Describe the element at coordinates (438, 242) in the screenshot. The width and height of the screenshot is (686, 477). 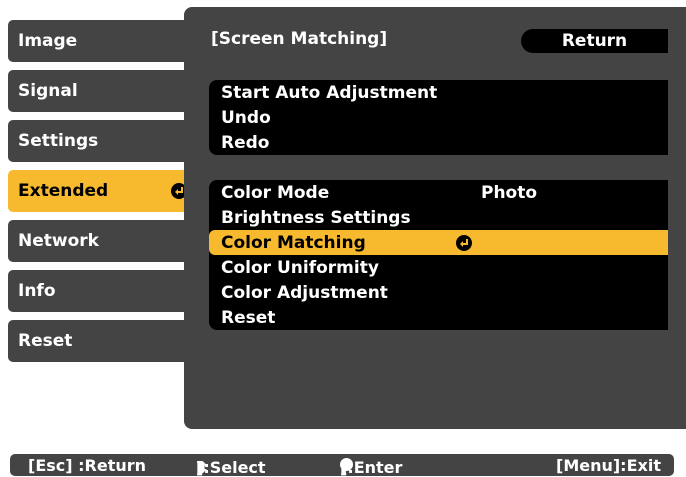
I see `menu-item-color-matching: Color Matching` at that location.